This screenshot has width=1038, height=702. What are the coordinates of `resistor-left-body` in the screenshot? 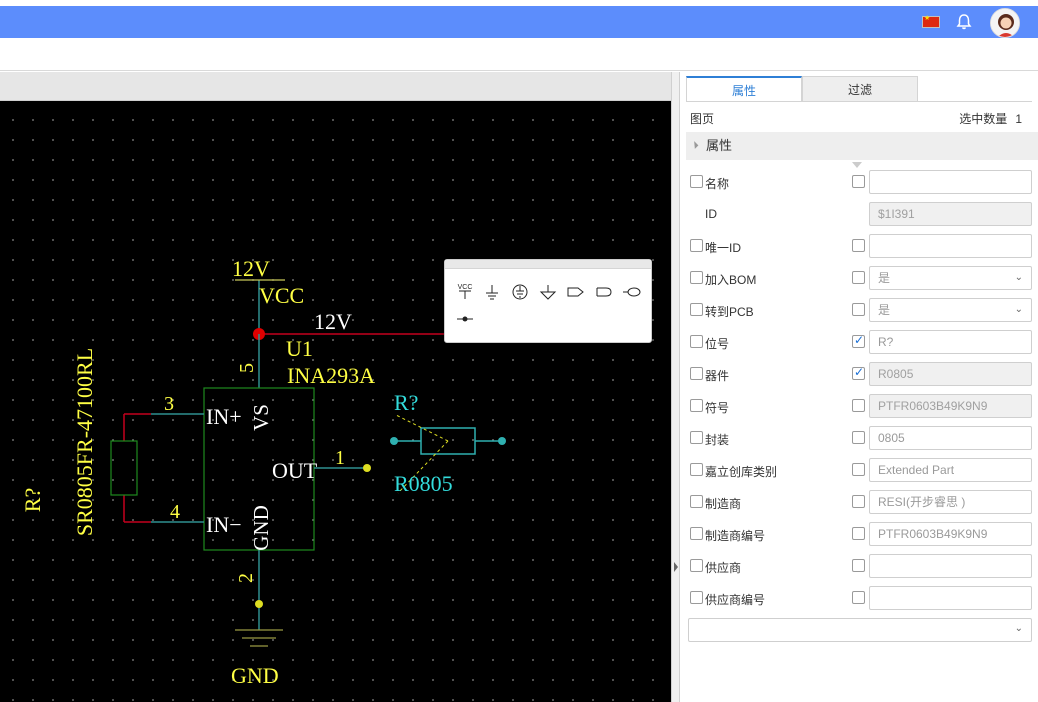 It's located at (124, 468).